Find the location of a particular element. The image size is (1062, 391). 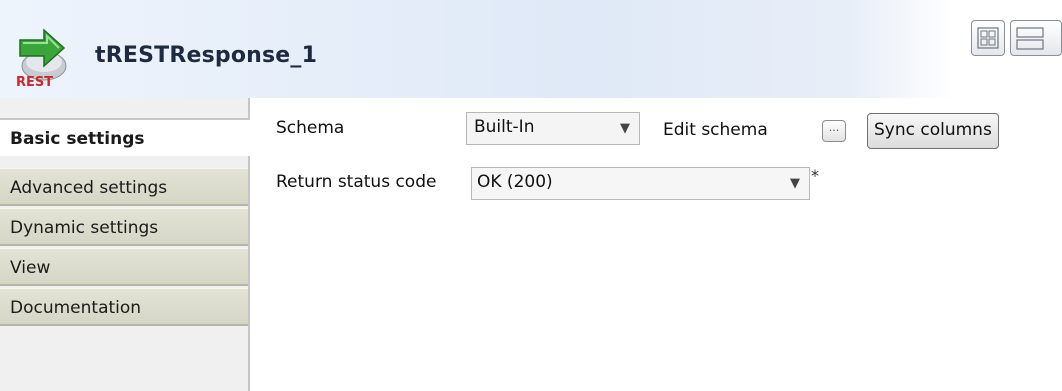

rest-badge: REST is located at coordinates (34, 82).